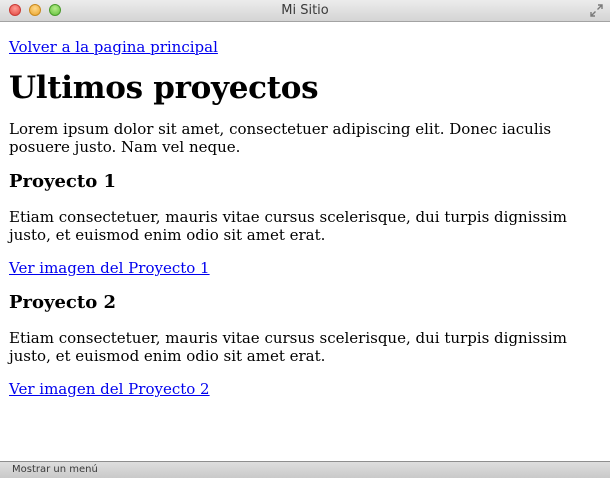 Image resolution: width=610 pixels, height=478 pixels. Describe the element at coordinates (63, 302) in the screenshot. I see `project-title: Proyecto 2` at that location.